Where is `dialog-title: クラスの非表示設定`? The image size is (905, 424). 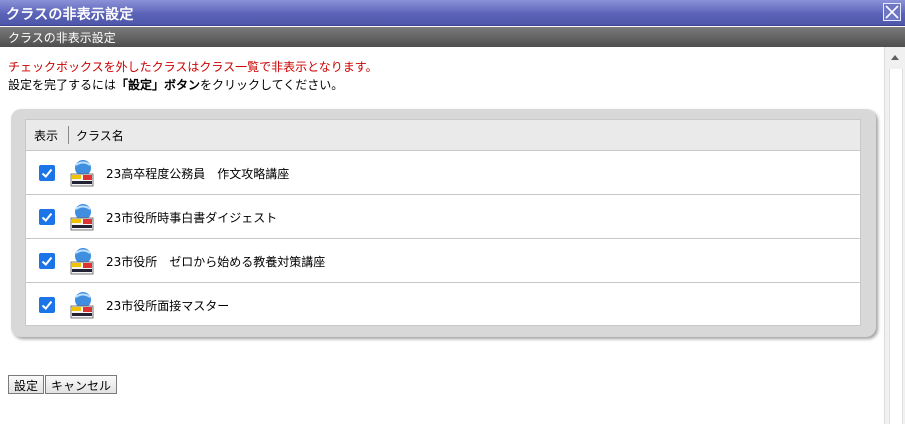 dialog-title: クラスの非表示設定 is located at coordinates (70, 15).